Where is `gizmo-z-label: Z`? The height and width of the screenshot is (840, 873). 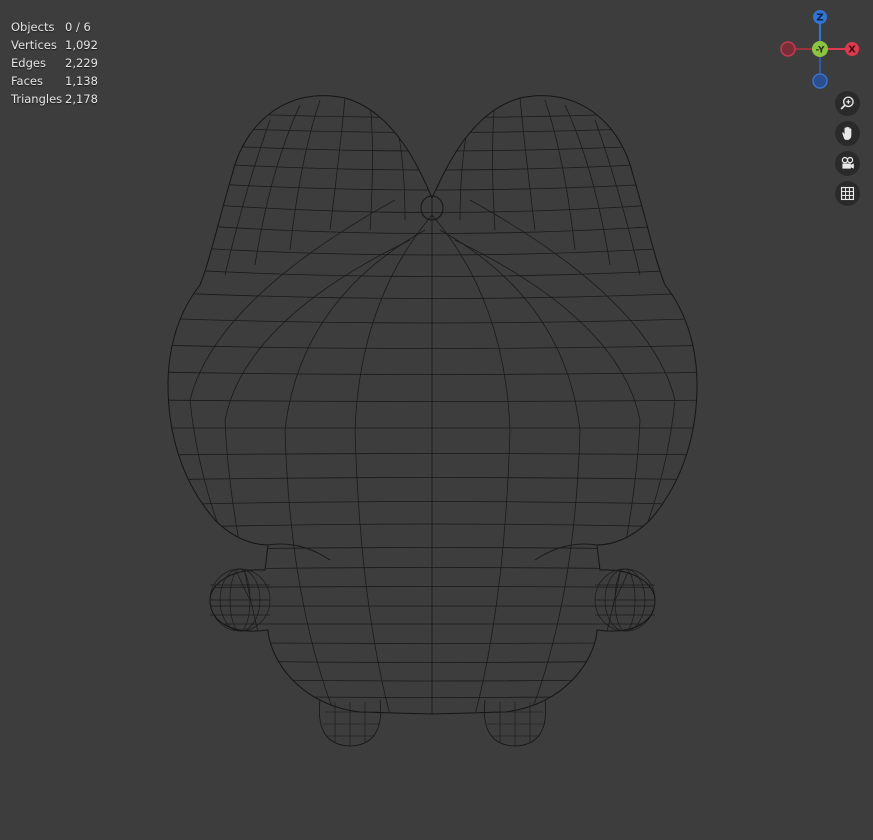 gizmo-z-label: Z is located at coordinates (819, 18).